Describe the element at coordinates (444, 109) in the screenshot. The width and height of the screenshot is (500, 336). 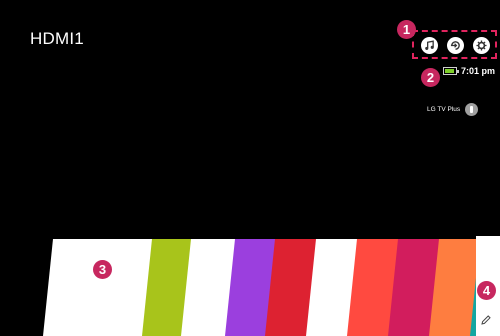
I see `account-label: LG TV Plus` at that location.